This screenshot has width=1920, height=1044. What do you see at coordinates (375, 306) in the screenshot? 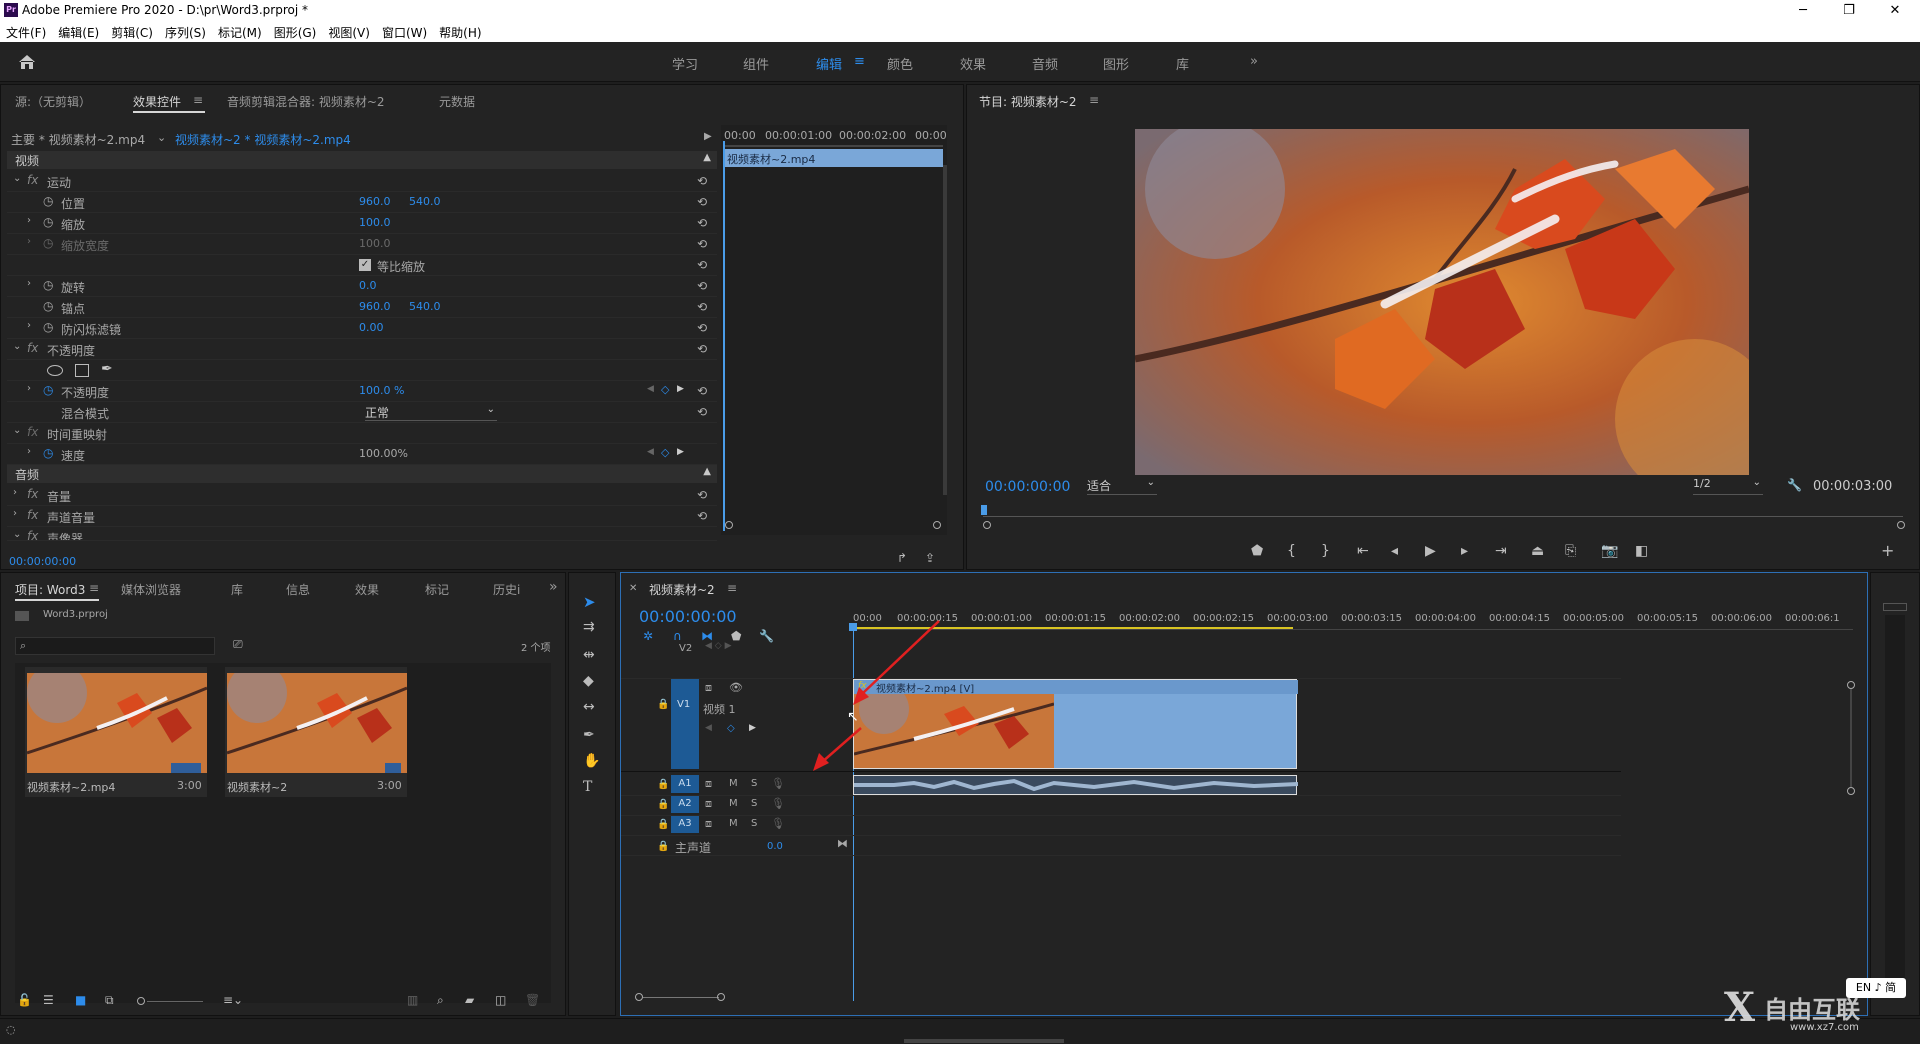
I see `anchor-x-value: 960.0` at bounding box center [375, 306].